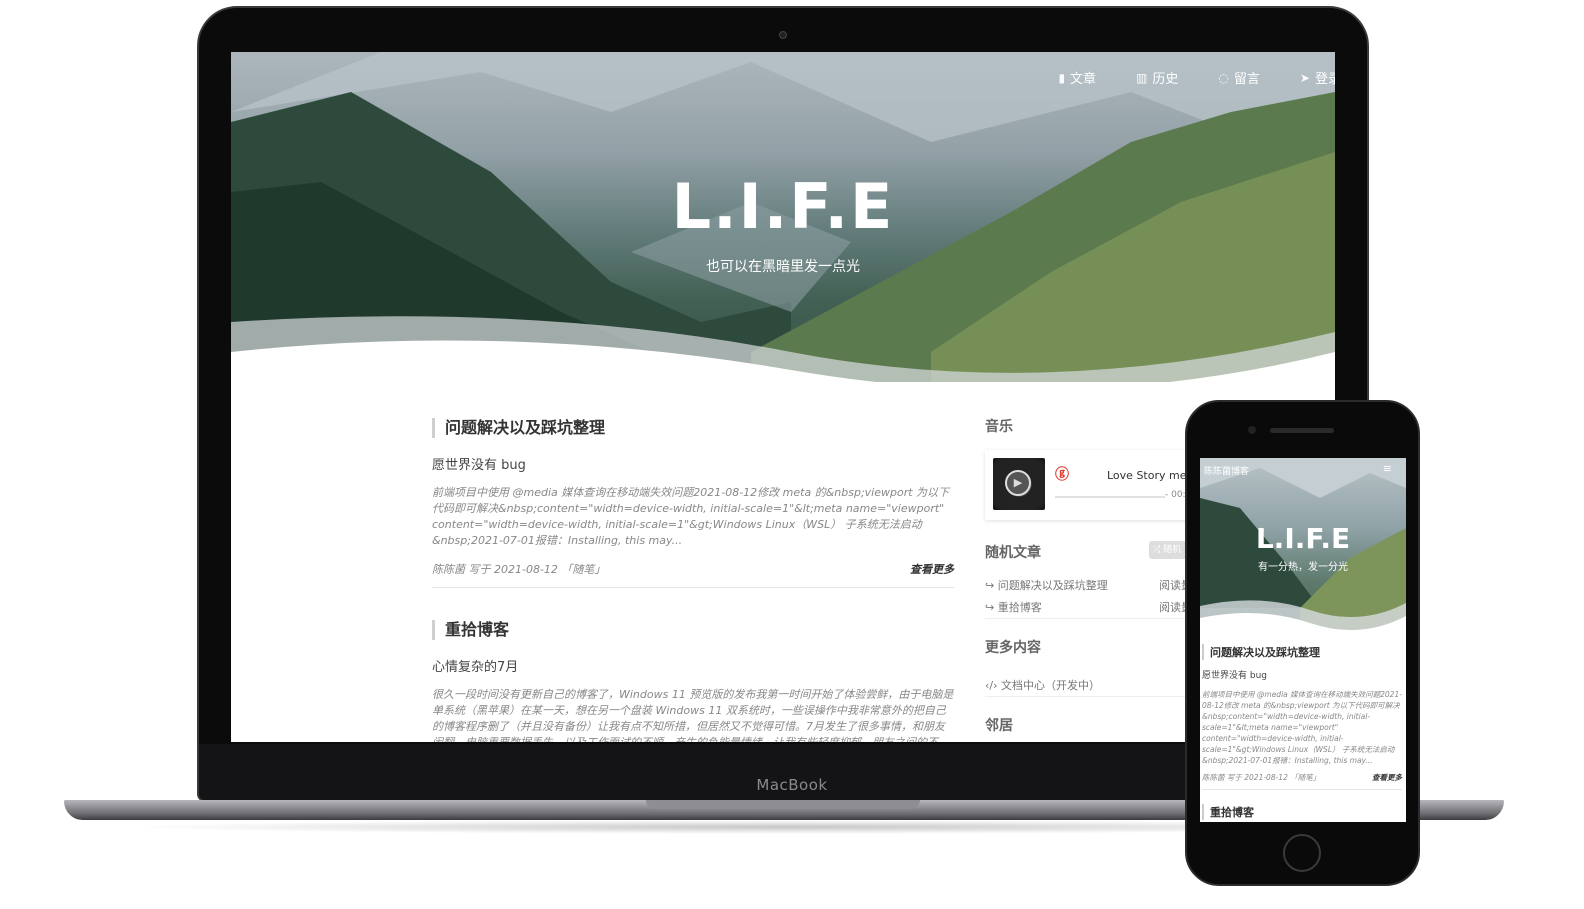 Image resolution: width=1584 pixels, height=909 pixels. Describe the element at coordinates (479, 465) in the screenshot. I see `article-subtitle: 愿世界没有 bug` at that location.